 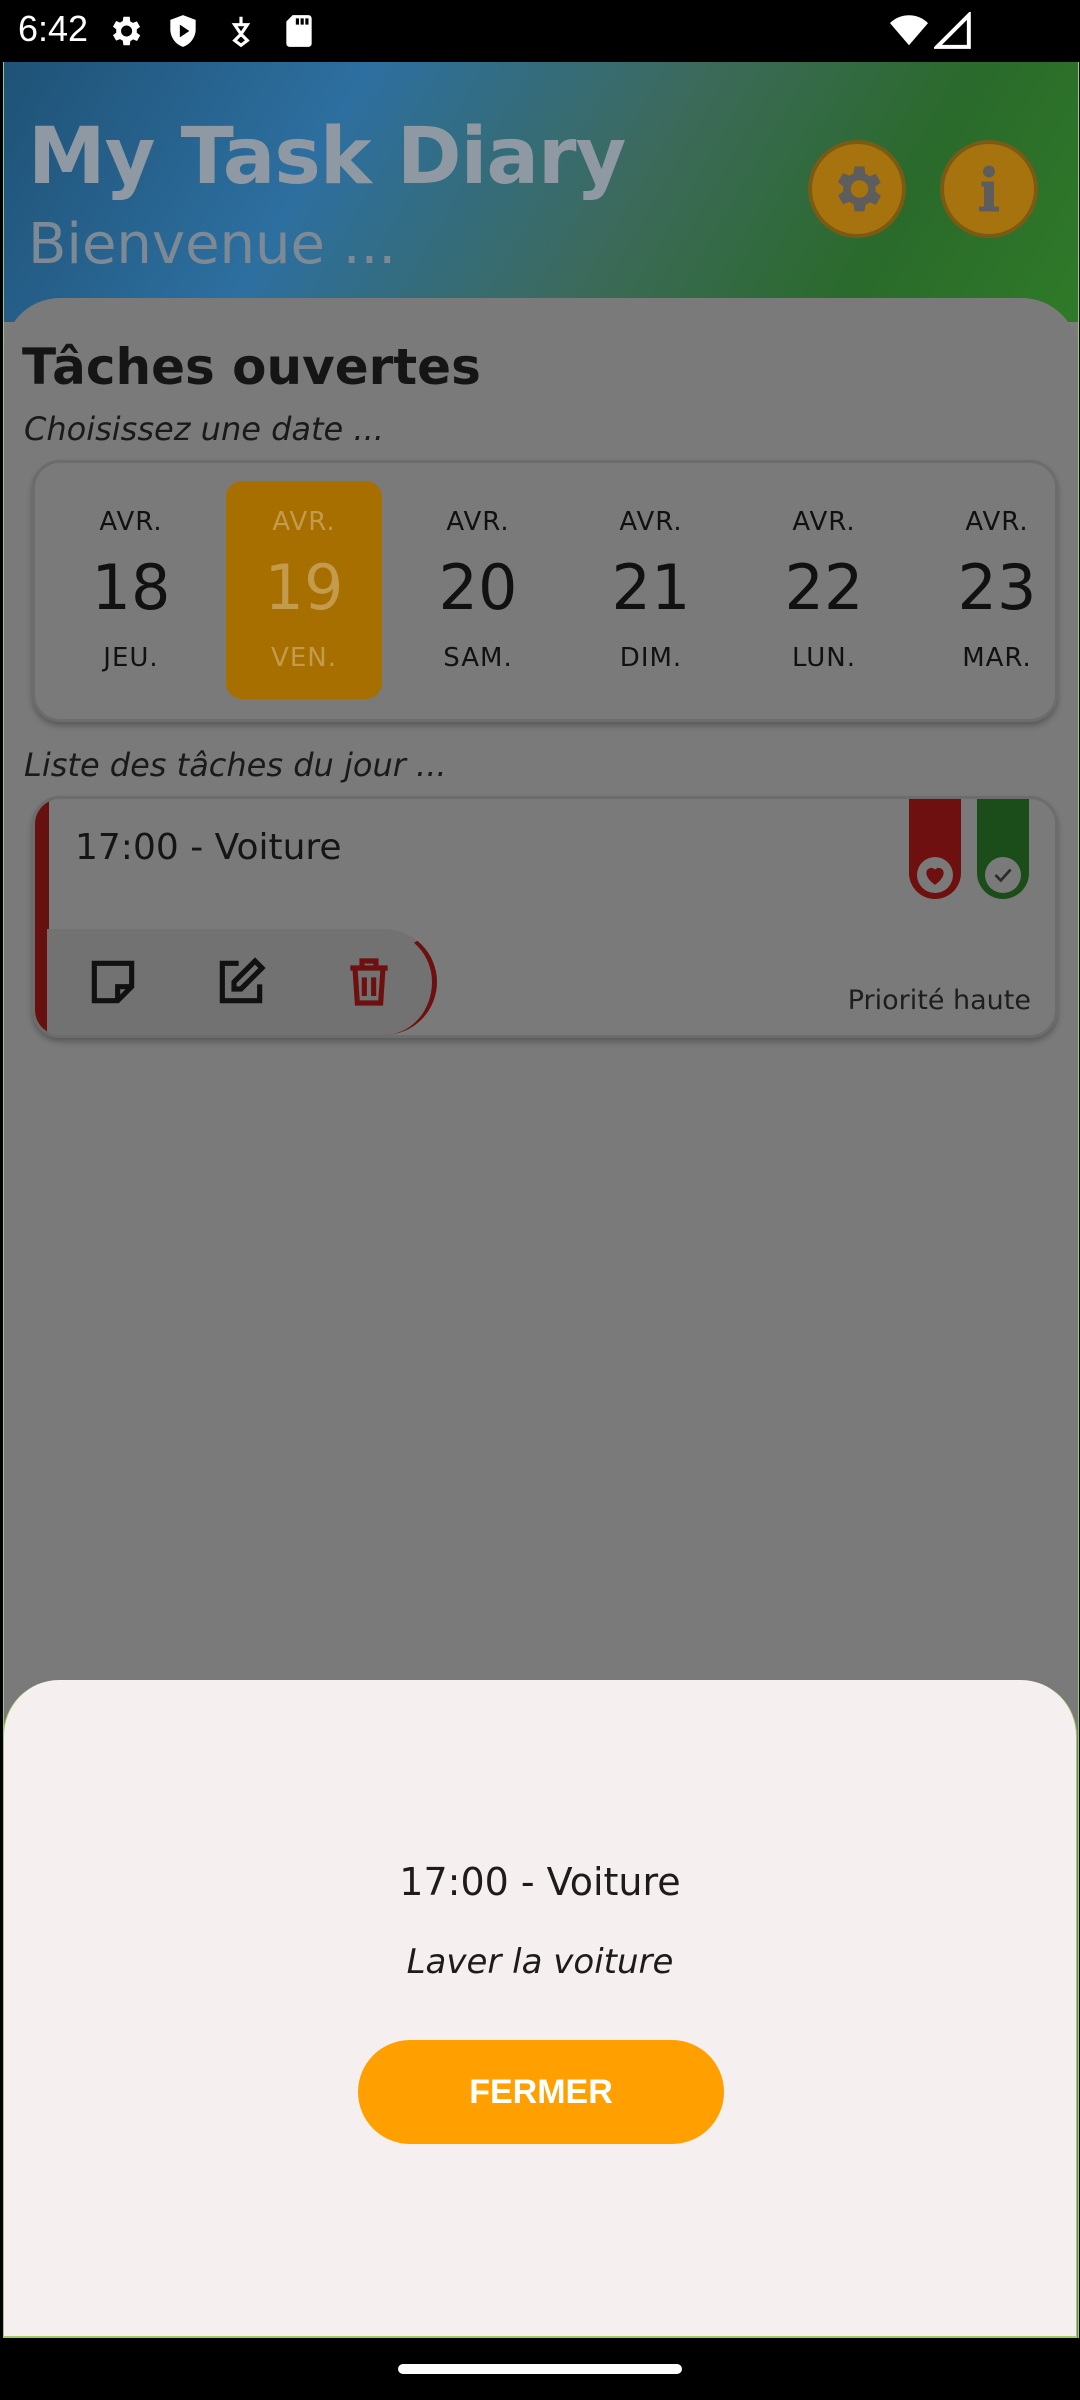 I want to click on date-item: AVR. 23 MAR., so click(x=987, y=590).